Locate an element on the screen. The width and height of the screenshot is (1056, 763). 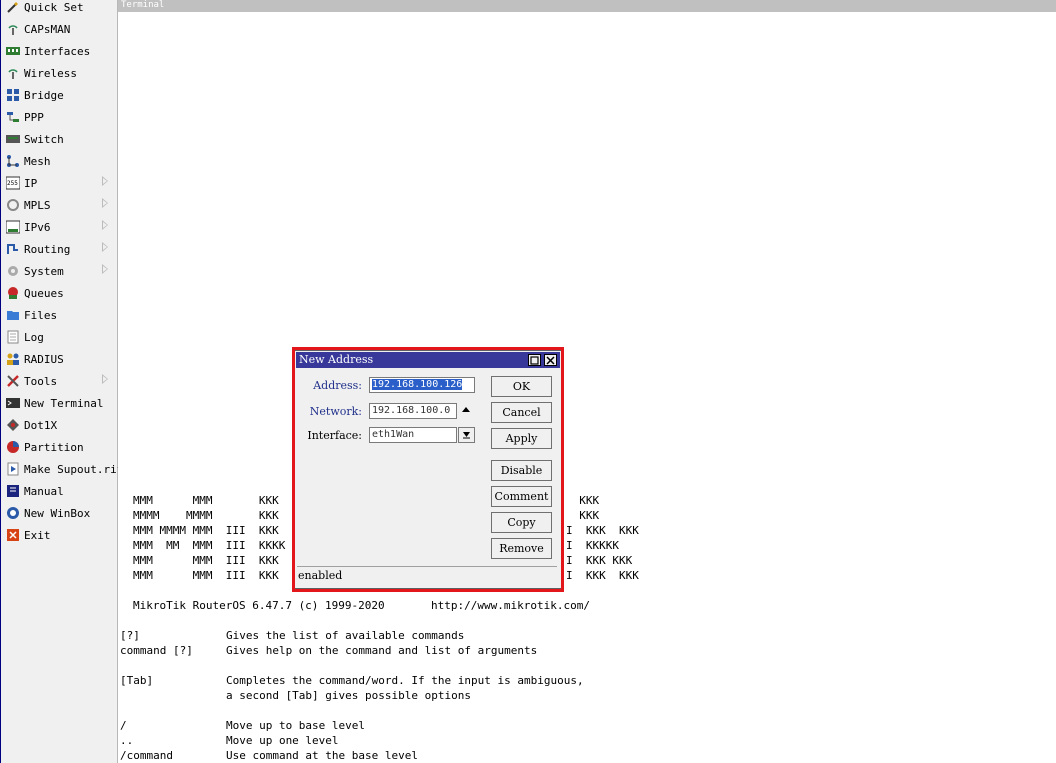
wireless-icon is located at coordinates (13, 73).